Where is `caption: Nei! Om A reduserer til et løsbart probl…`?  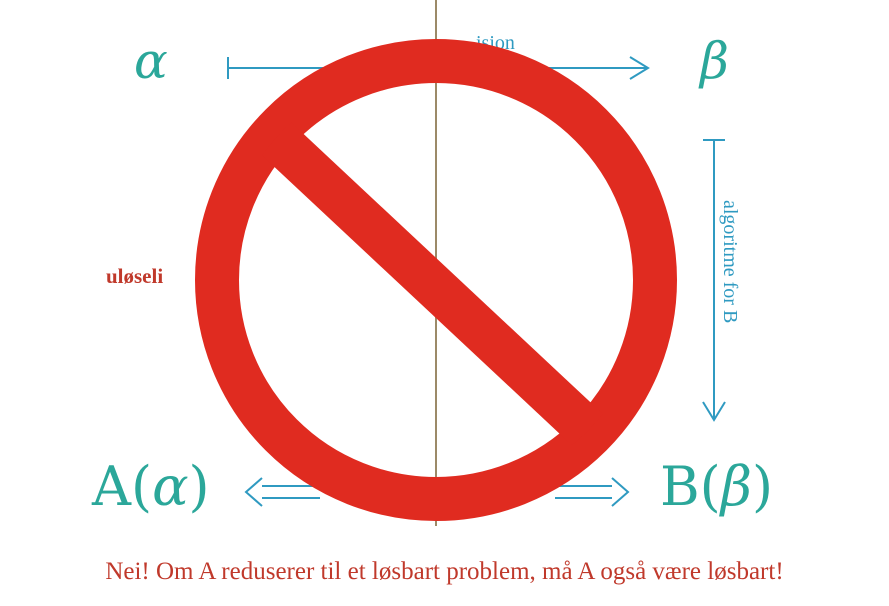
caption: Nei! Om A reduserer til et løsbart probl… is located at coordinates (444, 571).